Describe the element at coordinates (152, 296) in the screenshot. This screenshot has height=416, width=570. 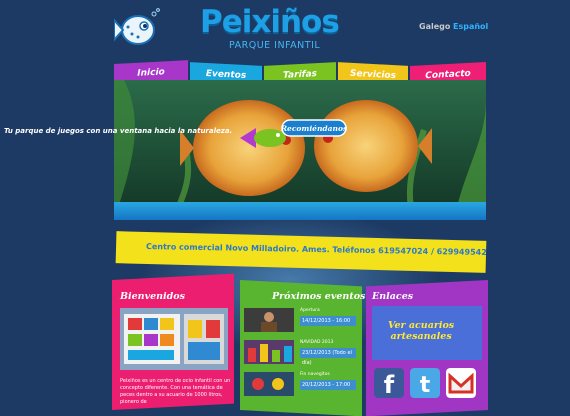
I see `bienvenidos-title: Bienvenidos` at that location.